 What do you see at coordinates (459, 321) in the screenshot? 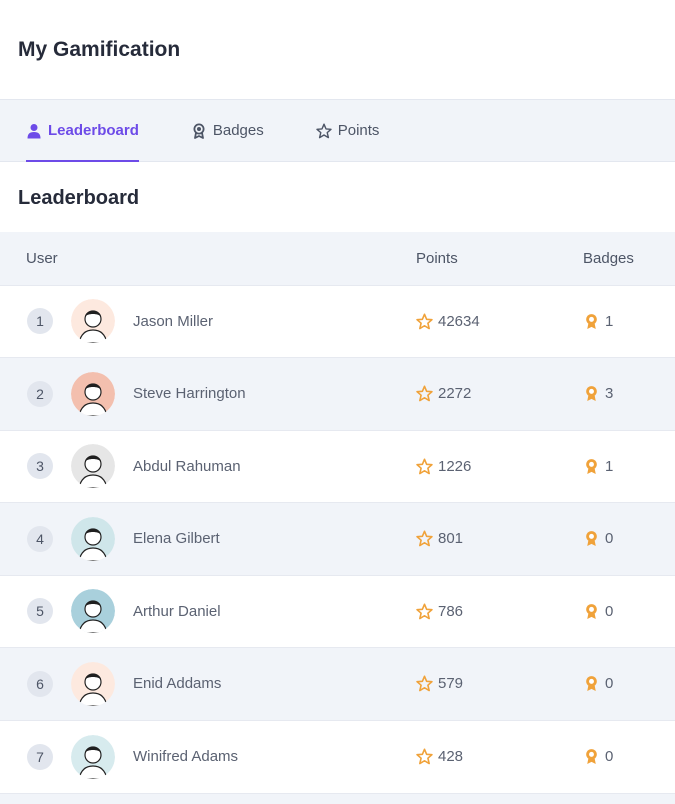
I see `points-value: 42634` at bounding box center [459, 321].